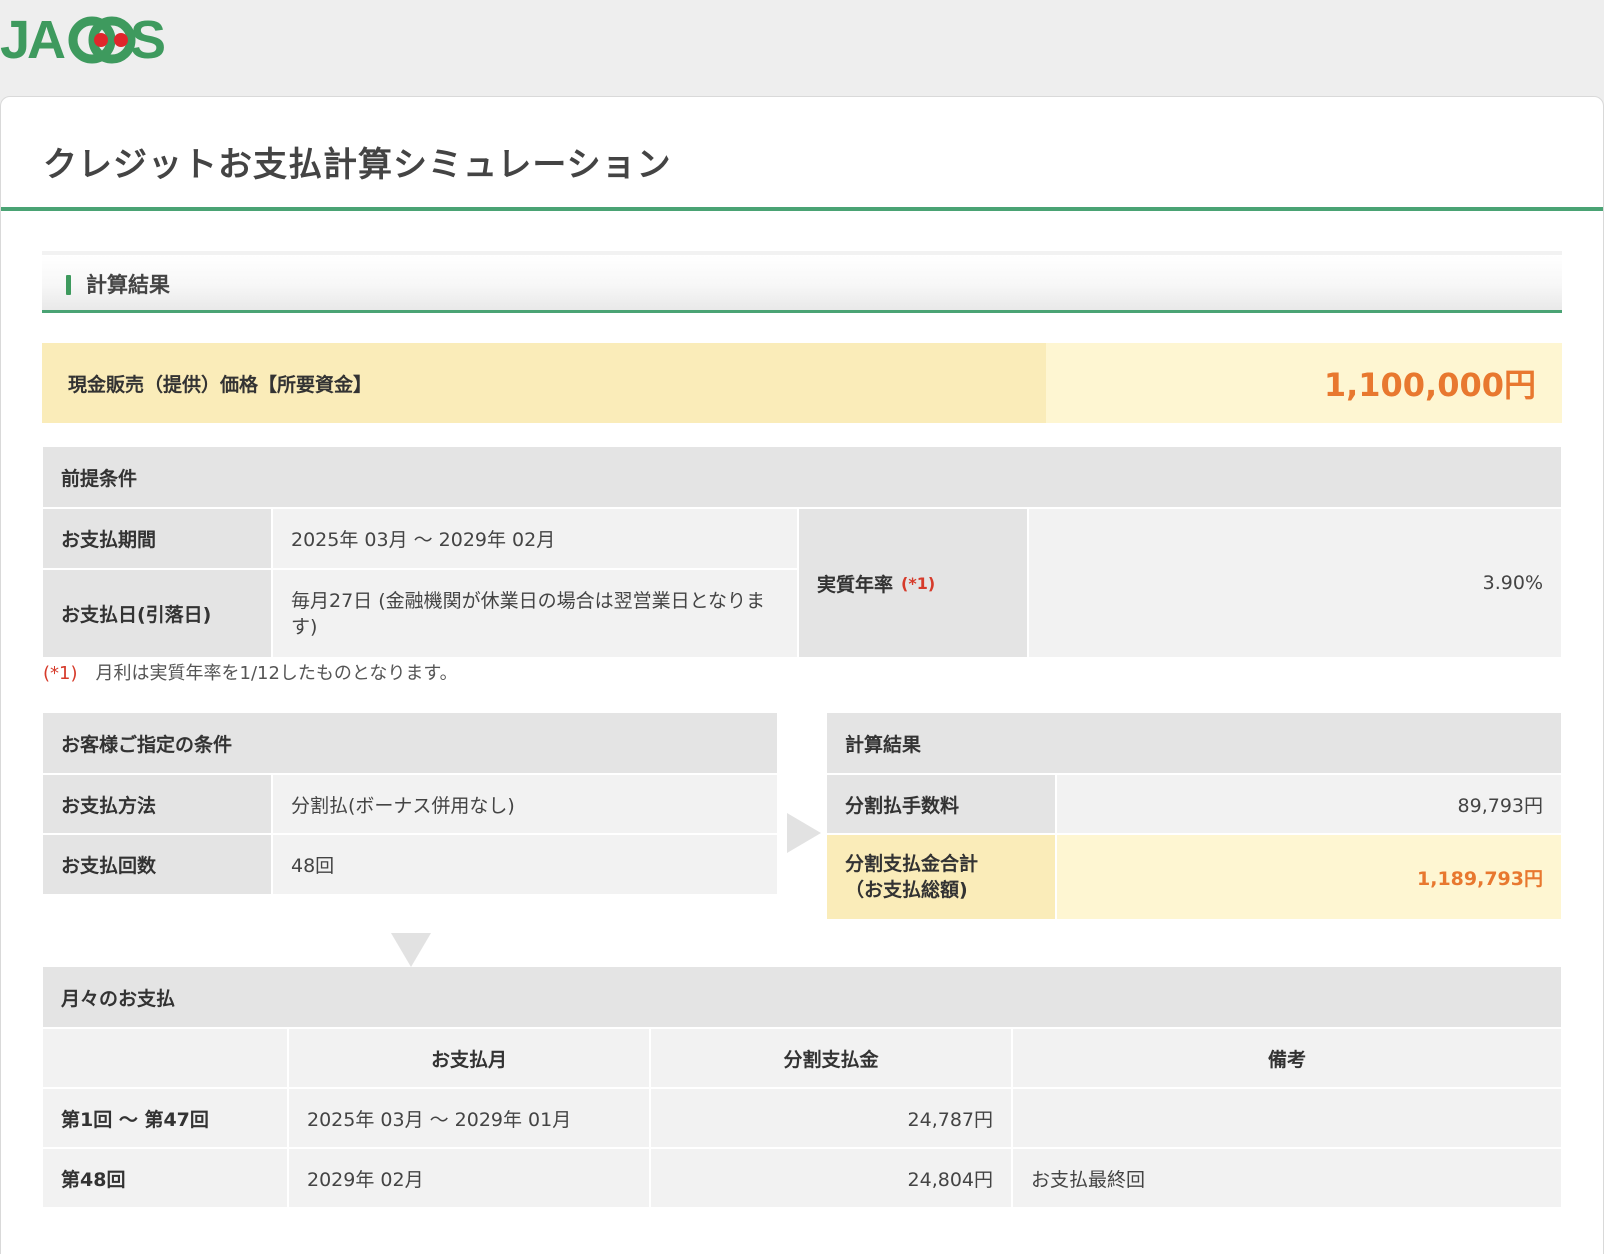  I want to click on jaccs-logo: JA S, so click(86, 38).